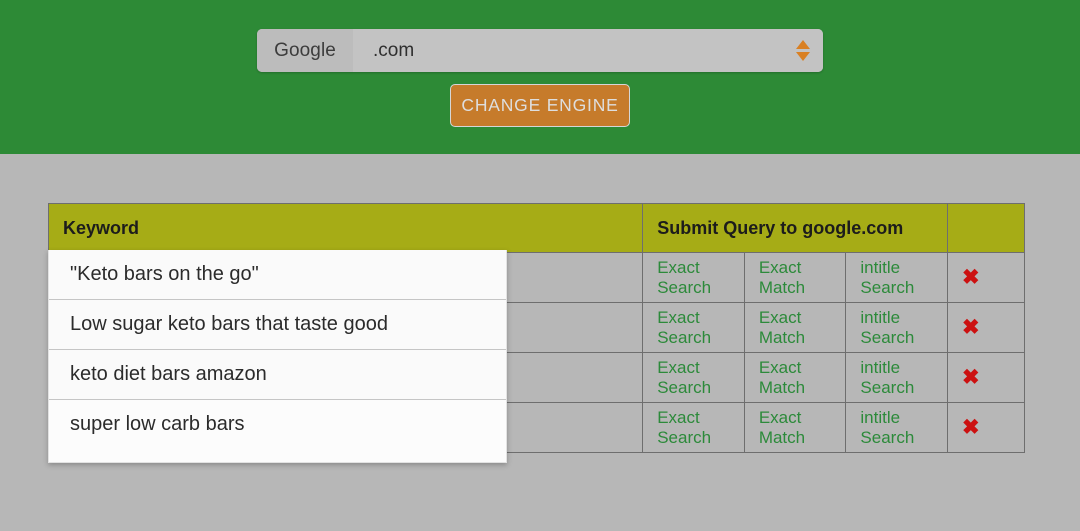 The width and height of the screenshot is (1080, 531). What do you see at coordinates (345, 228) in the screenshot?
I see `column-header-keyword: Keyword` at bounding box center [345, 228].